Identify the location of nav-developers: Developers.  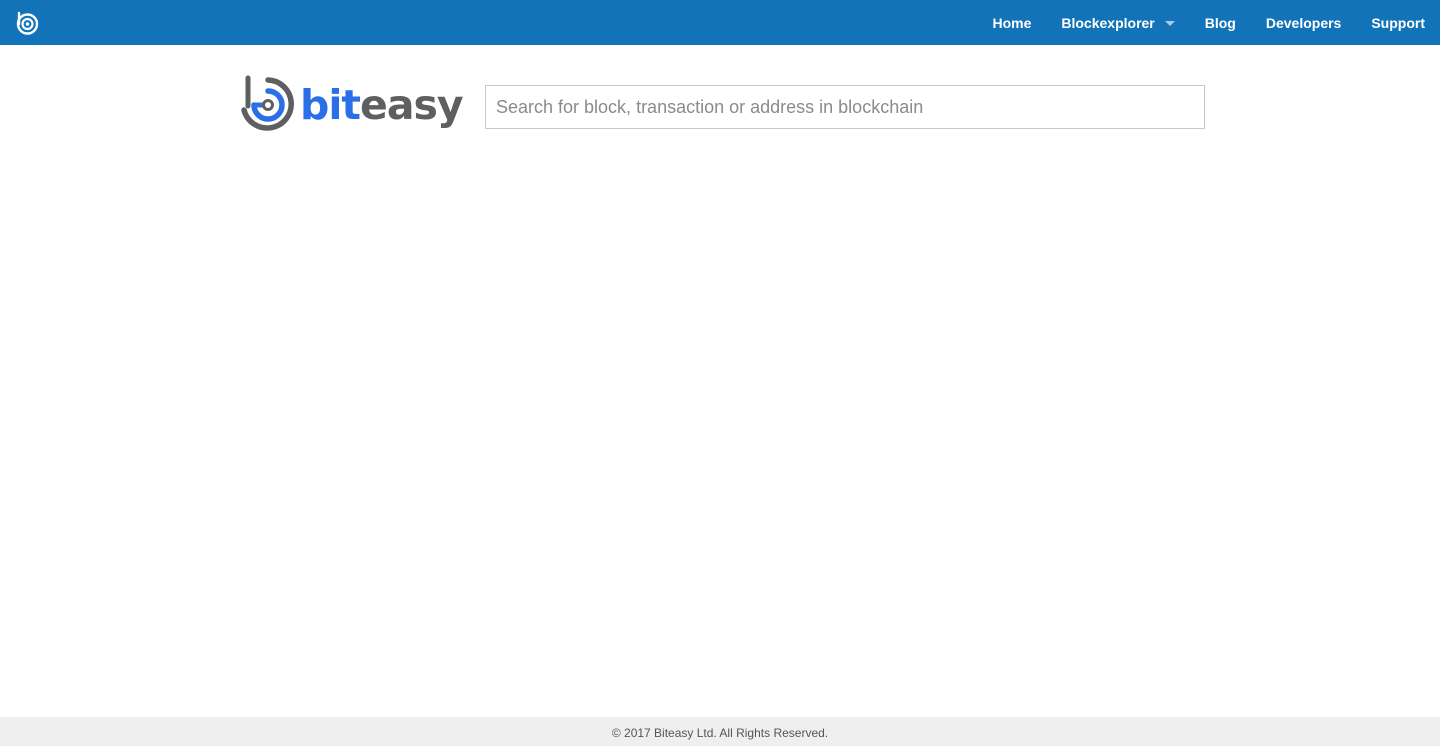
(1303, 22).